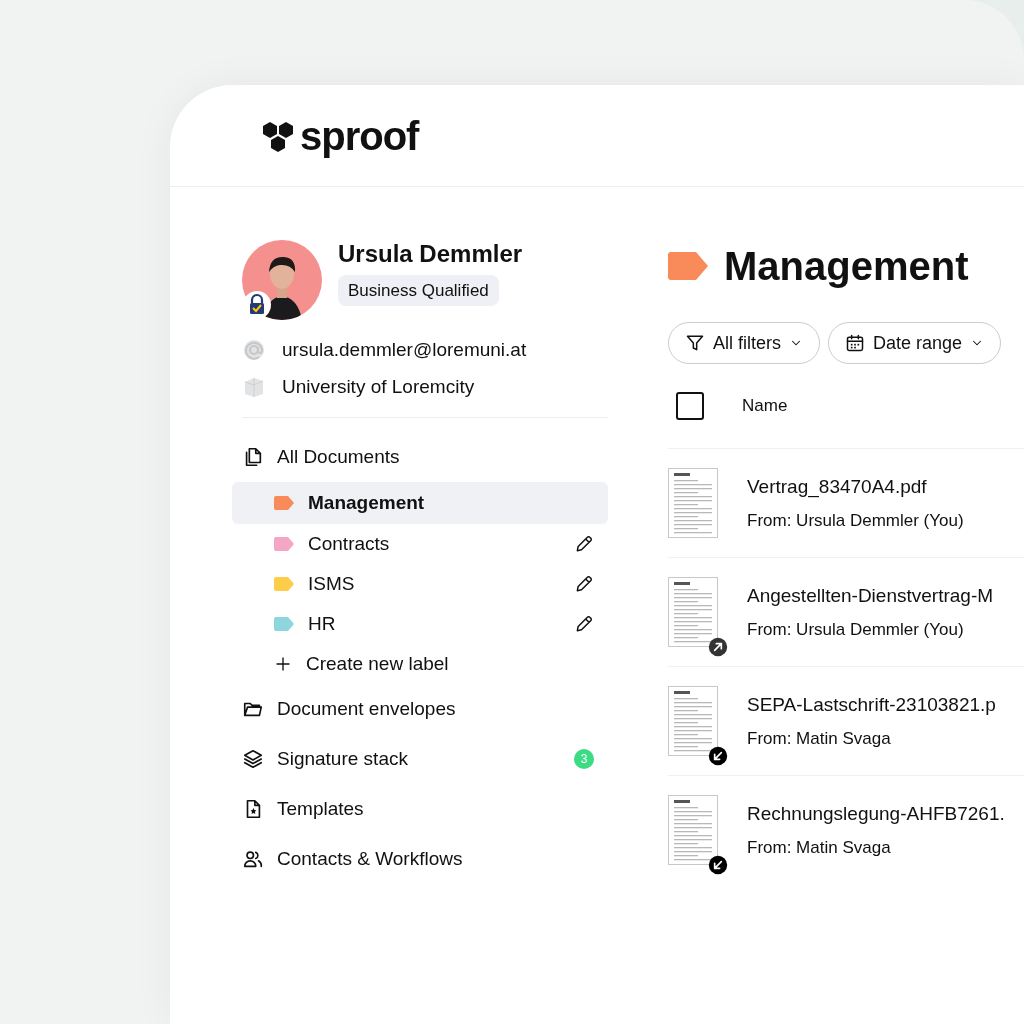  Describe the element at coordinates (253, 759) in the screenshot. I see `layers-icon` at that location.